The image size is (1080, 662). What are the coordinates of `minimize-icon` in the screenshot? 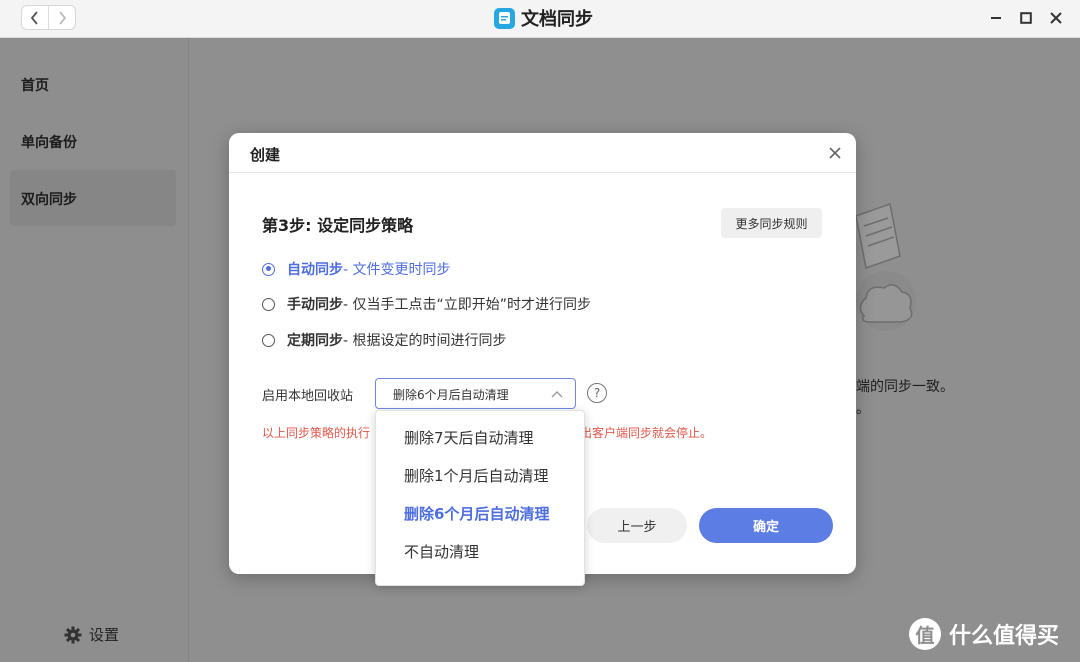 It's located at (996, 18).